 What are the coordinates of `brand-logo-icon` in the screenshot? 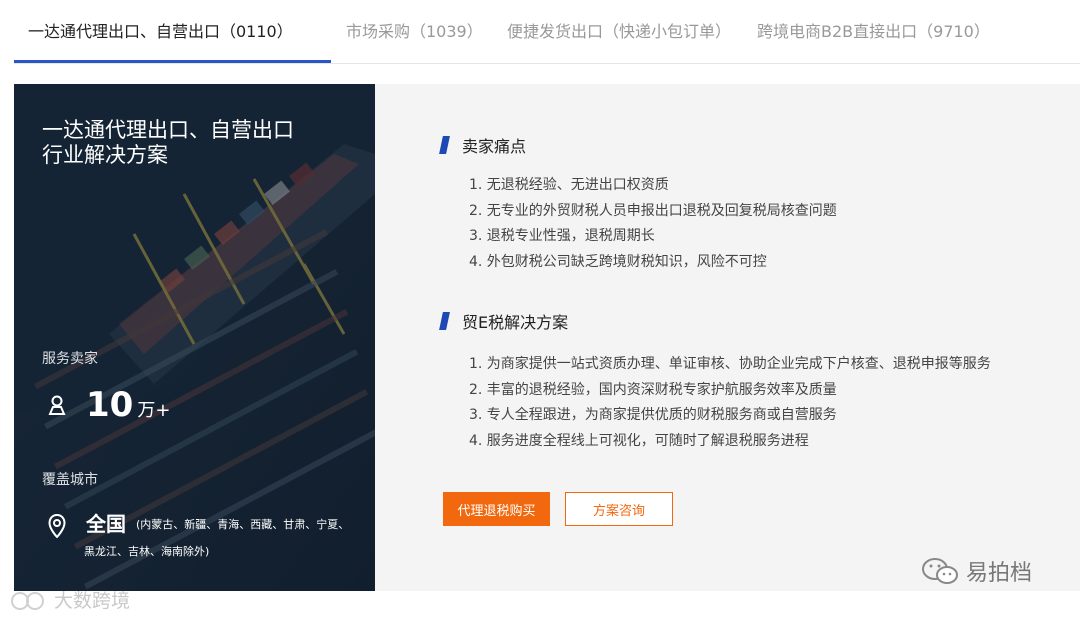 It's located at (27, 600).